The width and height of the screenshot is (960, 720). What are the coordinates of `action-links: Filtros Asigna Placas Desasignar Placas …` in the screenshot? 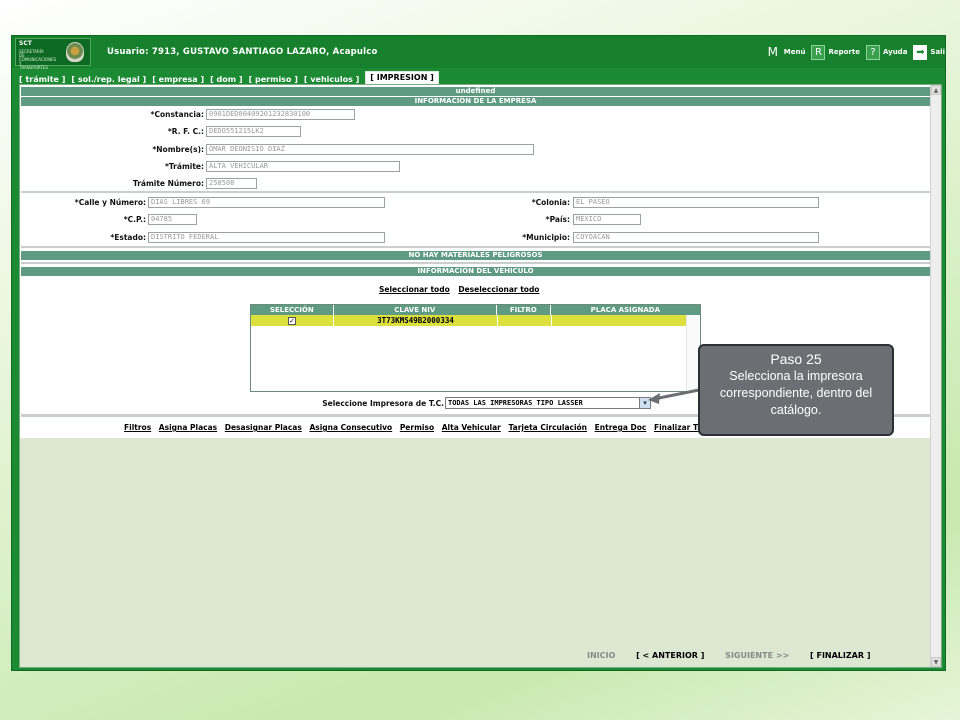 It's located at (427, 427).